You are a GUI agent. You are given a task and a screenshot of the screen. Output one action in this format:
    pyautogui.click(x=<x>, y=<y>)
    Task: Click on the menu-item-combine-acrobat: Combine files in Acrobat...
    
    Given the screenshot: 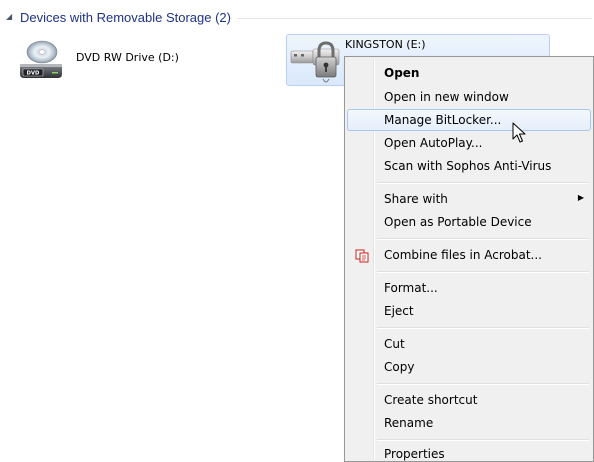 What is the action you would take?
    pyautogui.click(x=469, y=255)
    